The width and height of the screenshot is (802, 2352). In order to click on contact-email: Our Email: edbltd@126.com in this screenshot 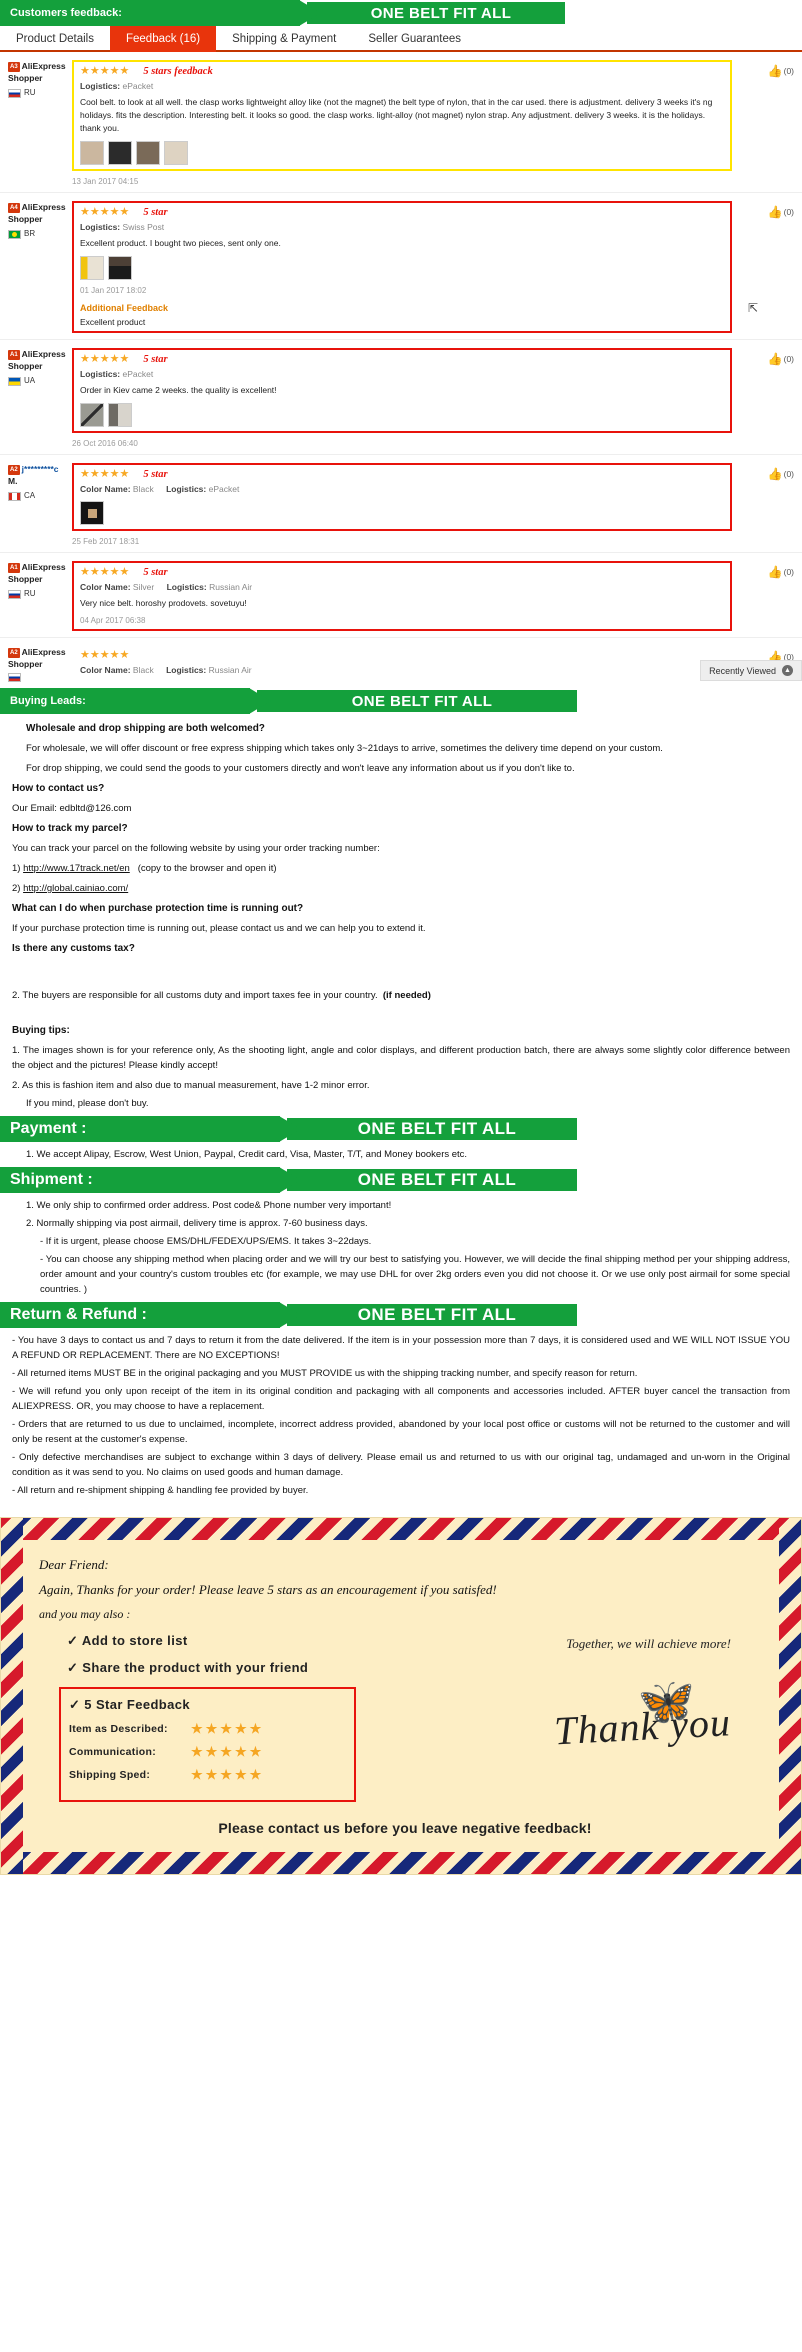, I will do `click(72, 808)`.